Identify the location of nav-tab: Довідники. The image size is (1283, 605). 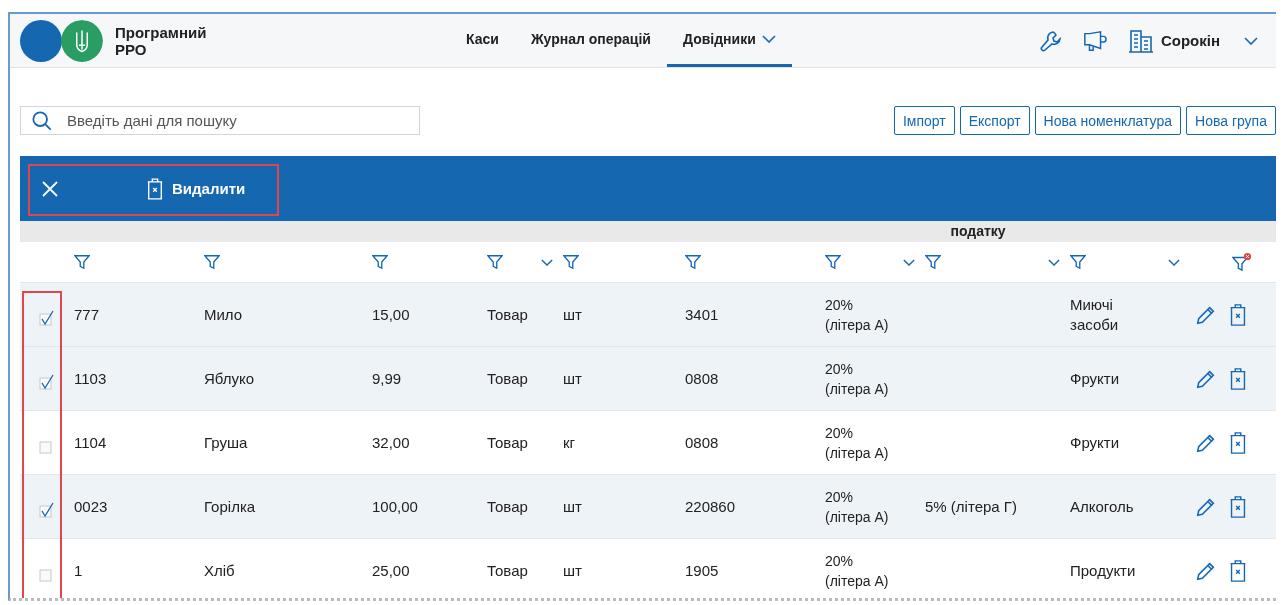
(729, 40).